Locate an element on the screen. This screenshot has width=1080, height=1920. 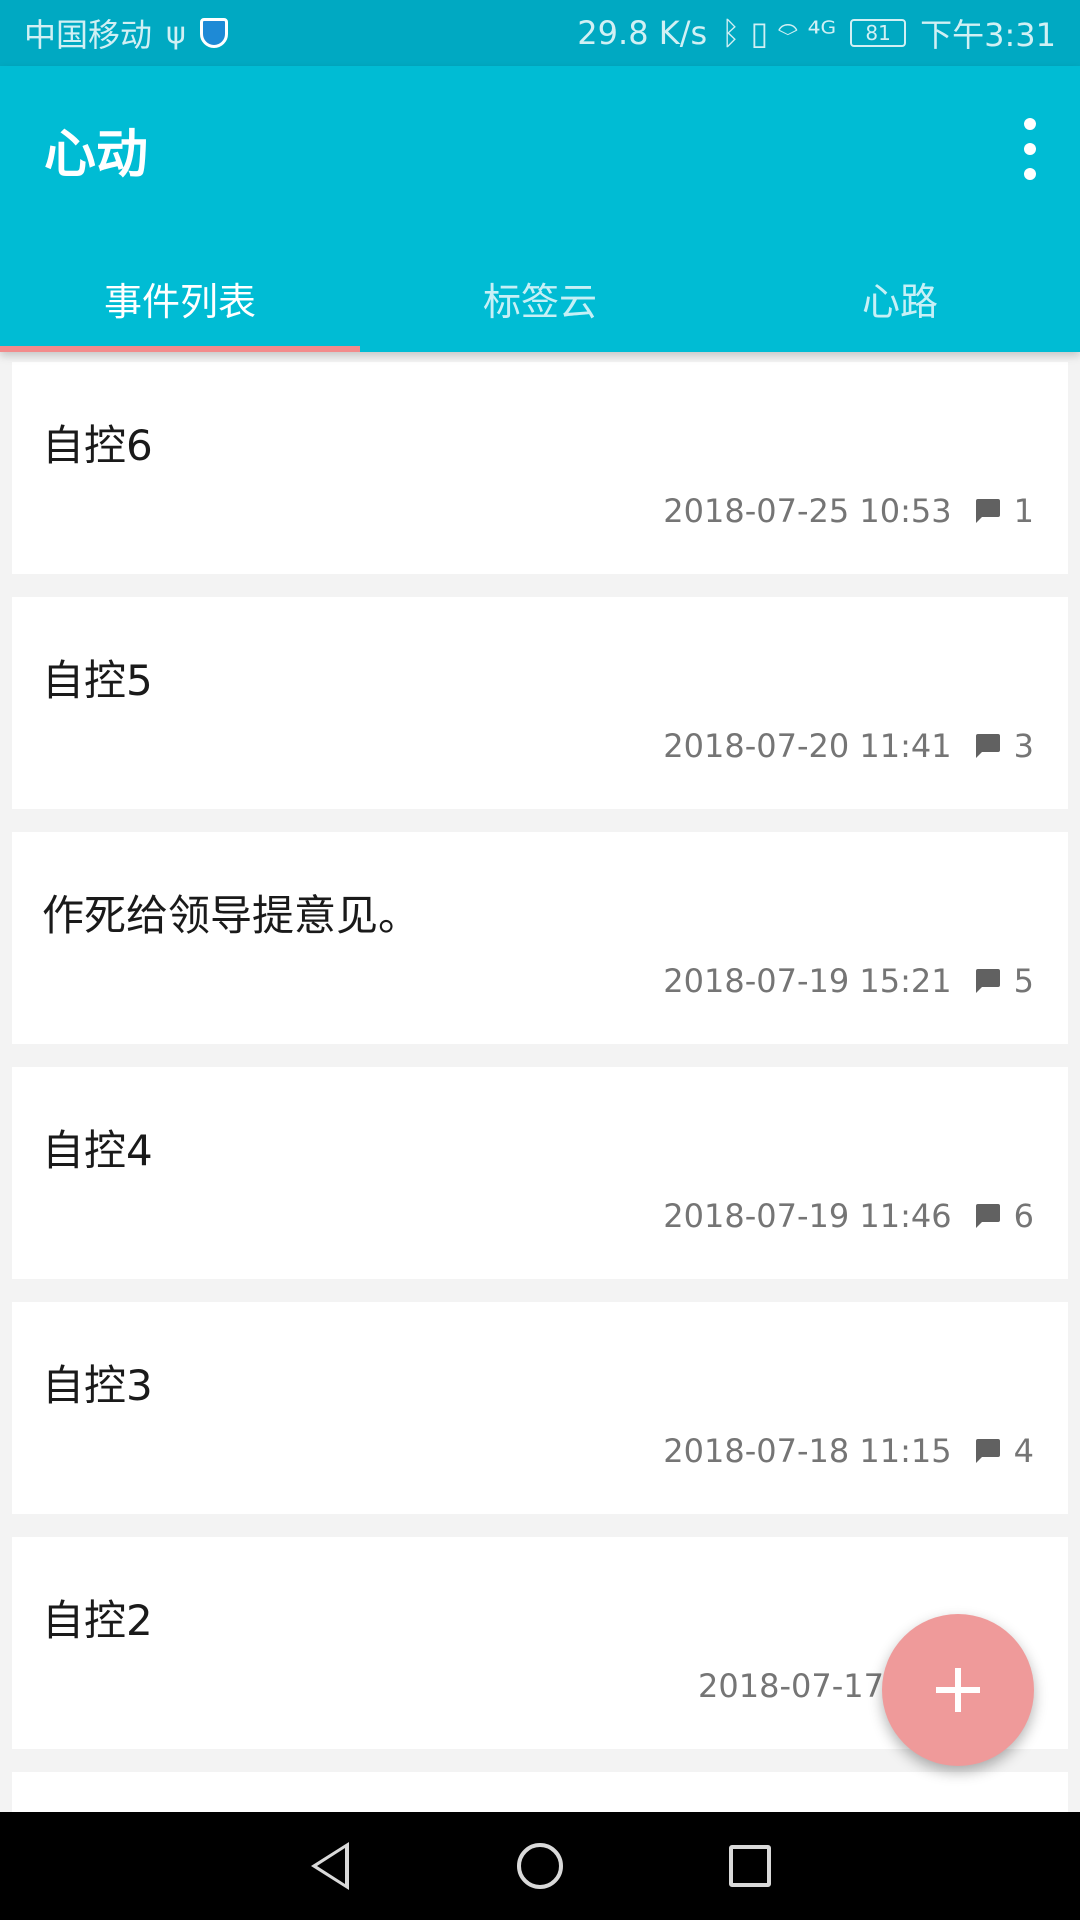
system-nav-bar is located at coordinates (540, 1866).